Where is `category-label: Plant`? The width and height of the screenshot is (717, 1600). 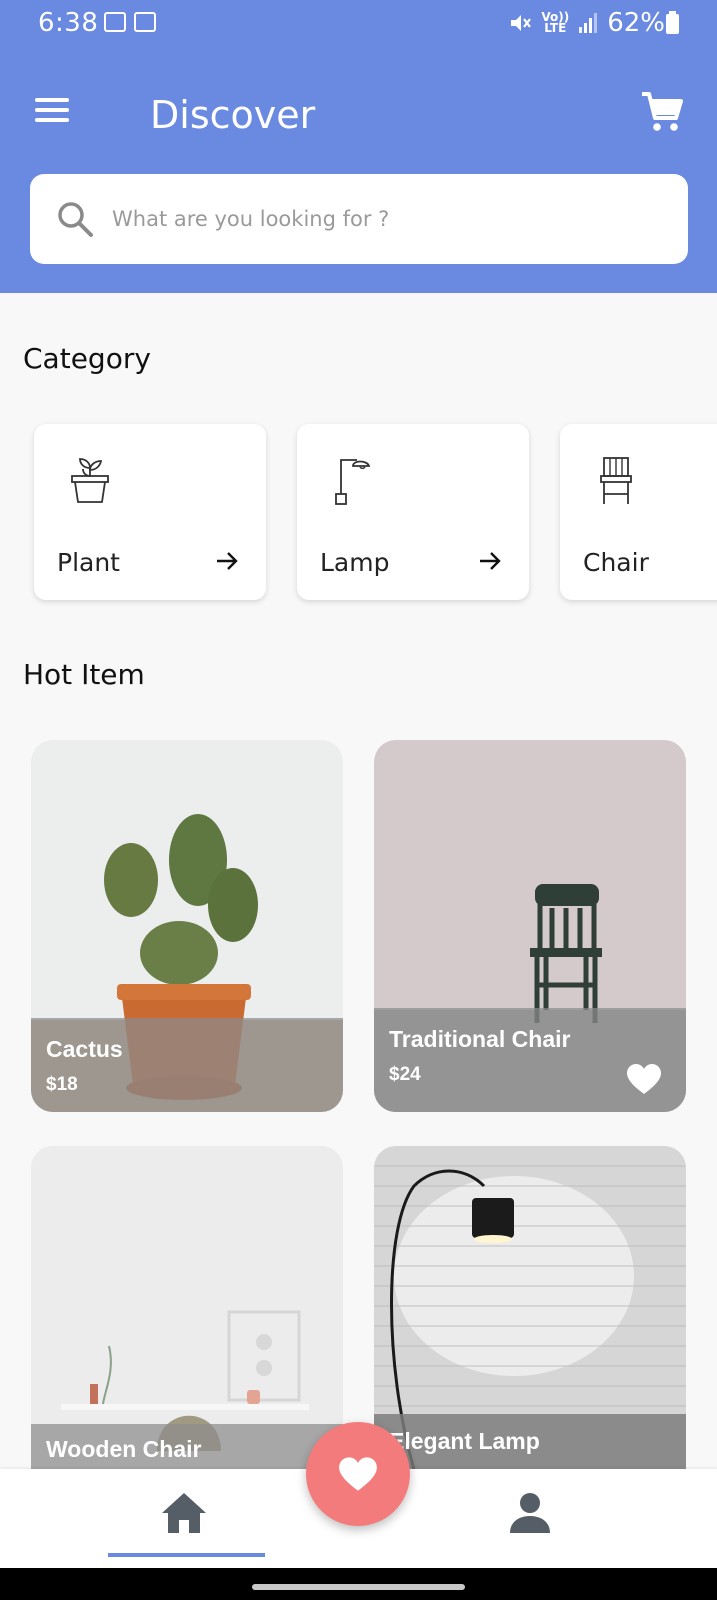 category-label: Plant is located at coordinates (88, 562).